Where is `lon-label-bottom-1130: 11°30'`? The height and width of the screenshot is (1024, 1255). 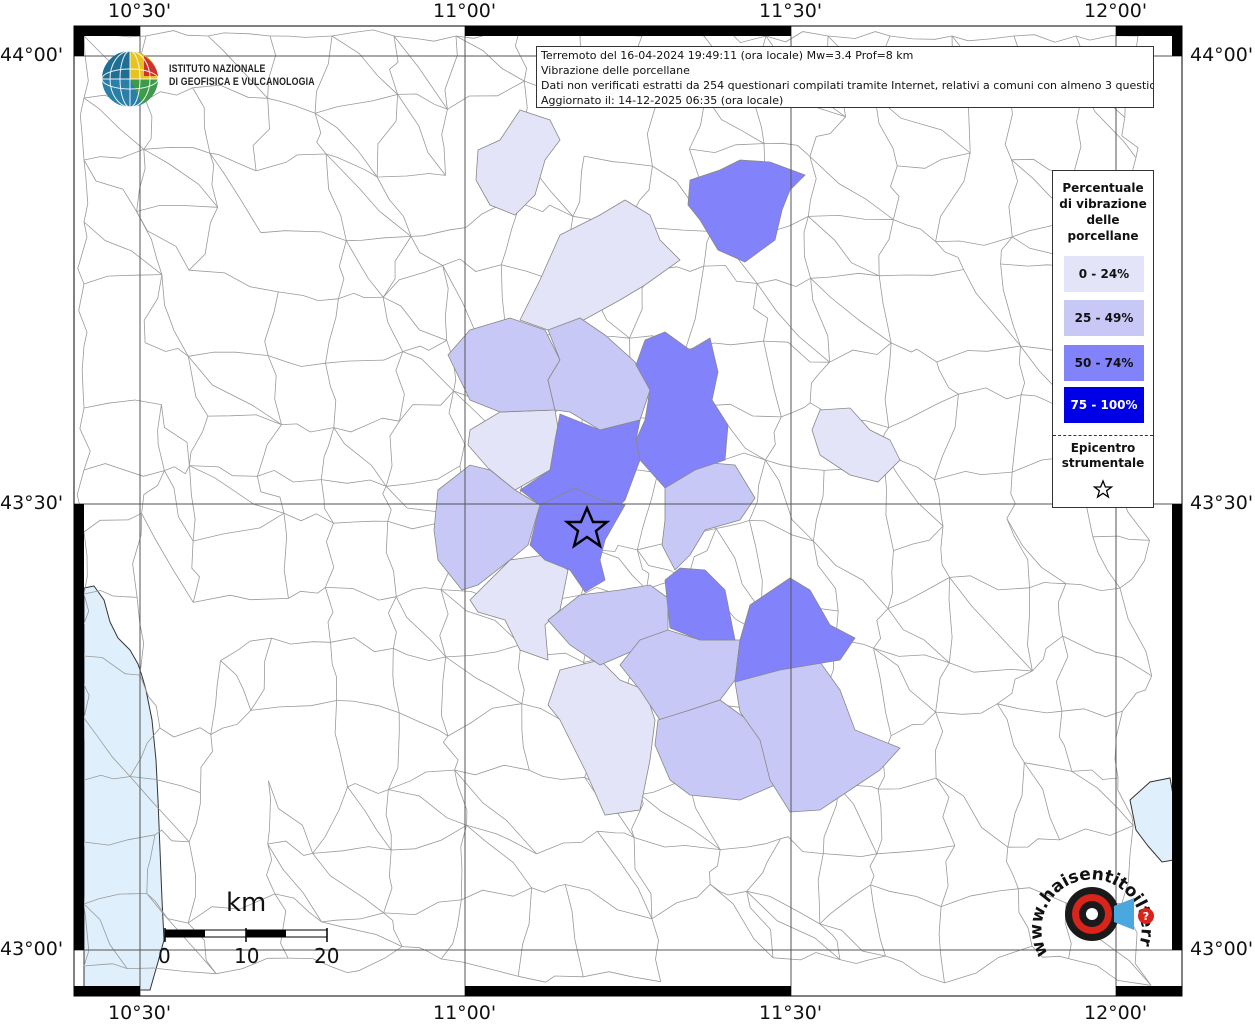 lon-label-bottom-1130: 11°30' is located at coordinates (791, 1013).